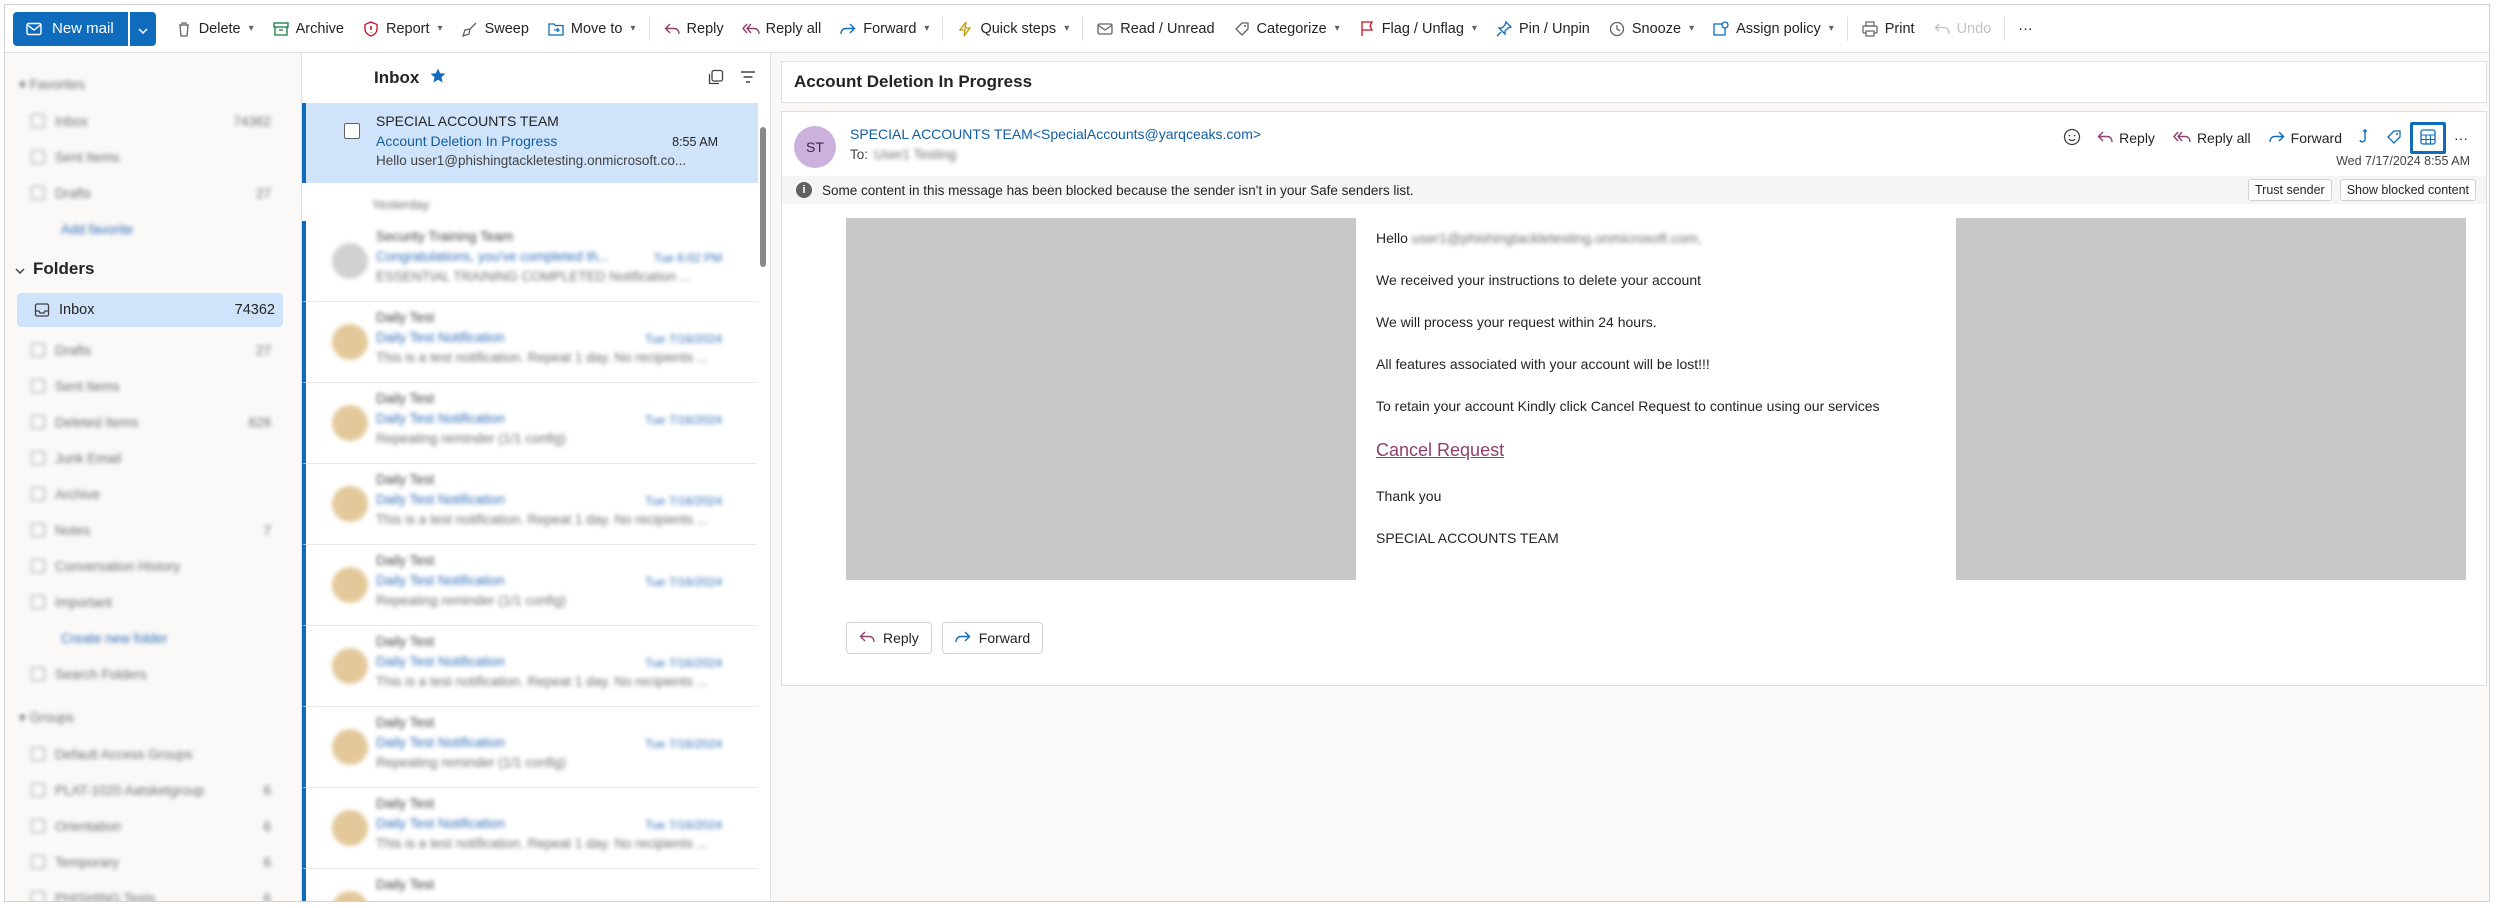 The width and height of the screenshot is (2496, 908). What do you see at coordinates (1962, 29) in the screenshot?
I see `undo-button: Undo` at bounding box center [1962, 29].